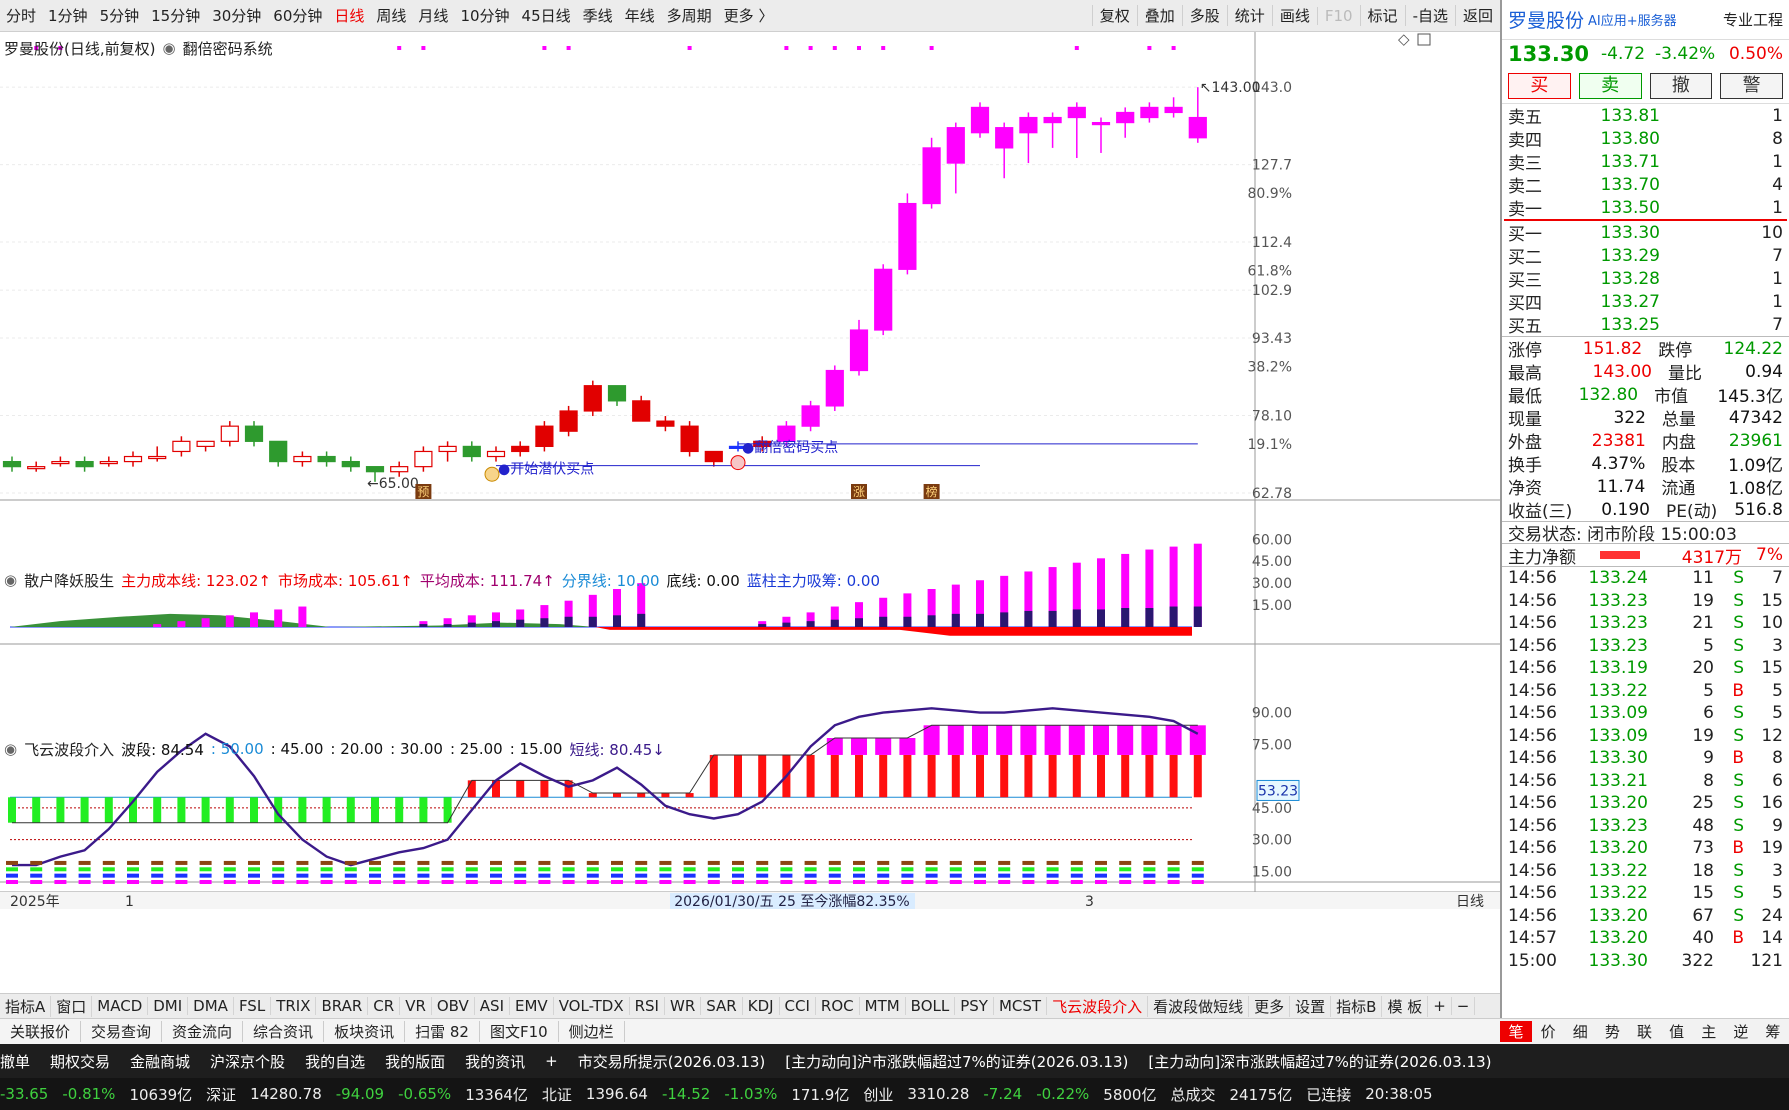 This screenshot has height=1110, width=1789. What do you see at coordinates (1645, 233) in the screenshot?
I see `bid-row: 买一 133.30 10` at bounding box center [1645, 233].